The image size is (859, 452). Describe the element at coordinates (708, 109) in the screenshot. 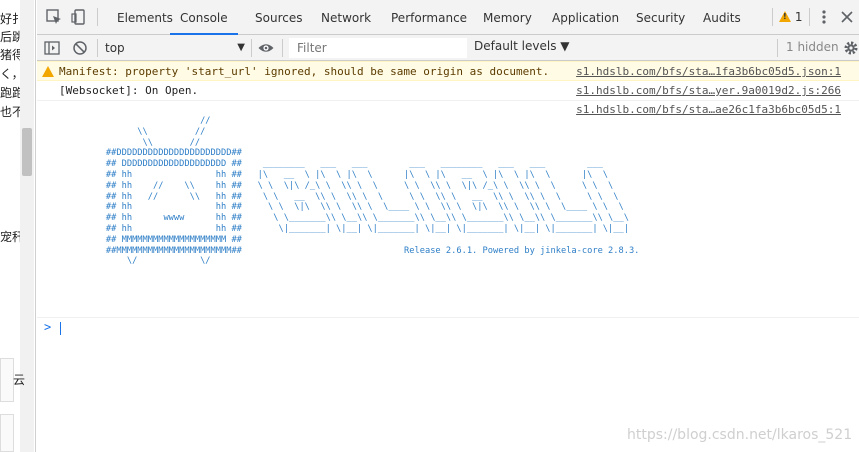

I see `console-message-source-link: s1.hdslb.com/bfs/sta…ae26c1fa3b6bc05d5:1` at that location.